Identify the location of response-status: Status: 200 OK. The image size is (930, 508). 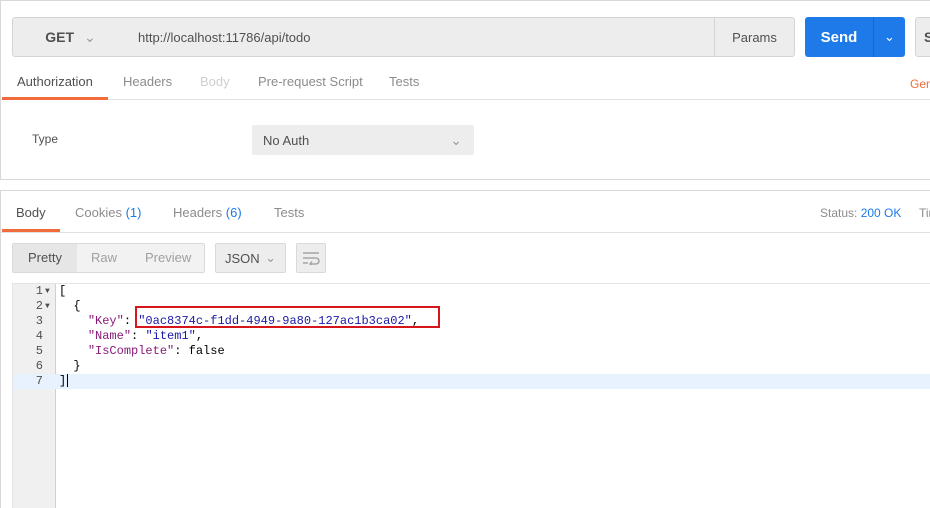
(860, 212).